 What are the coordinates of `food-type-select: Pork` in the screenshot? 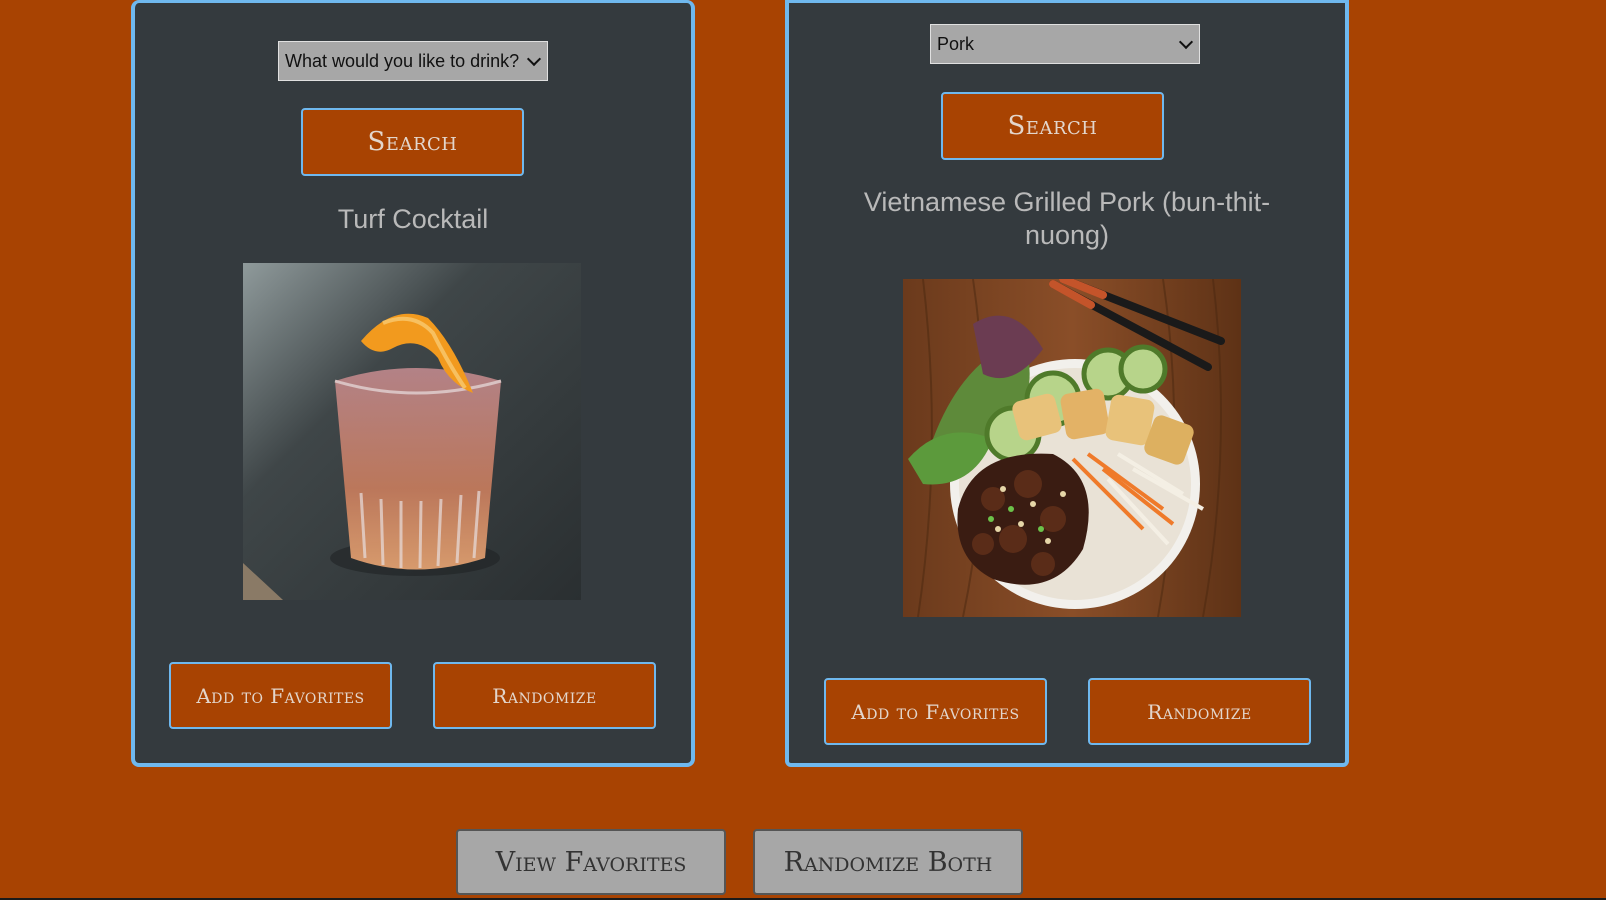 It's located at (1065, 44).